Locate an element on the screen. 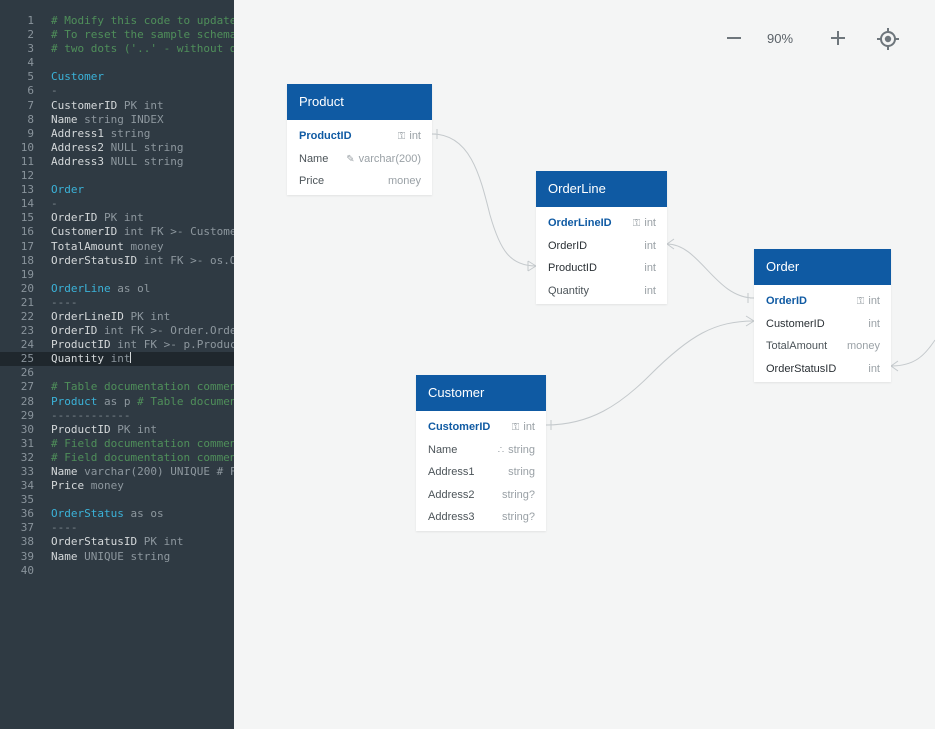 This screenshot has width=935, height=729. field-row: ProductID ⚿ int is located at coordinates (359, 136).